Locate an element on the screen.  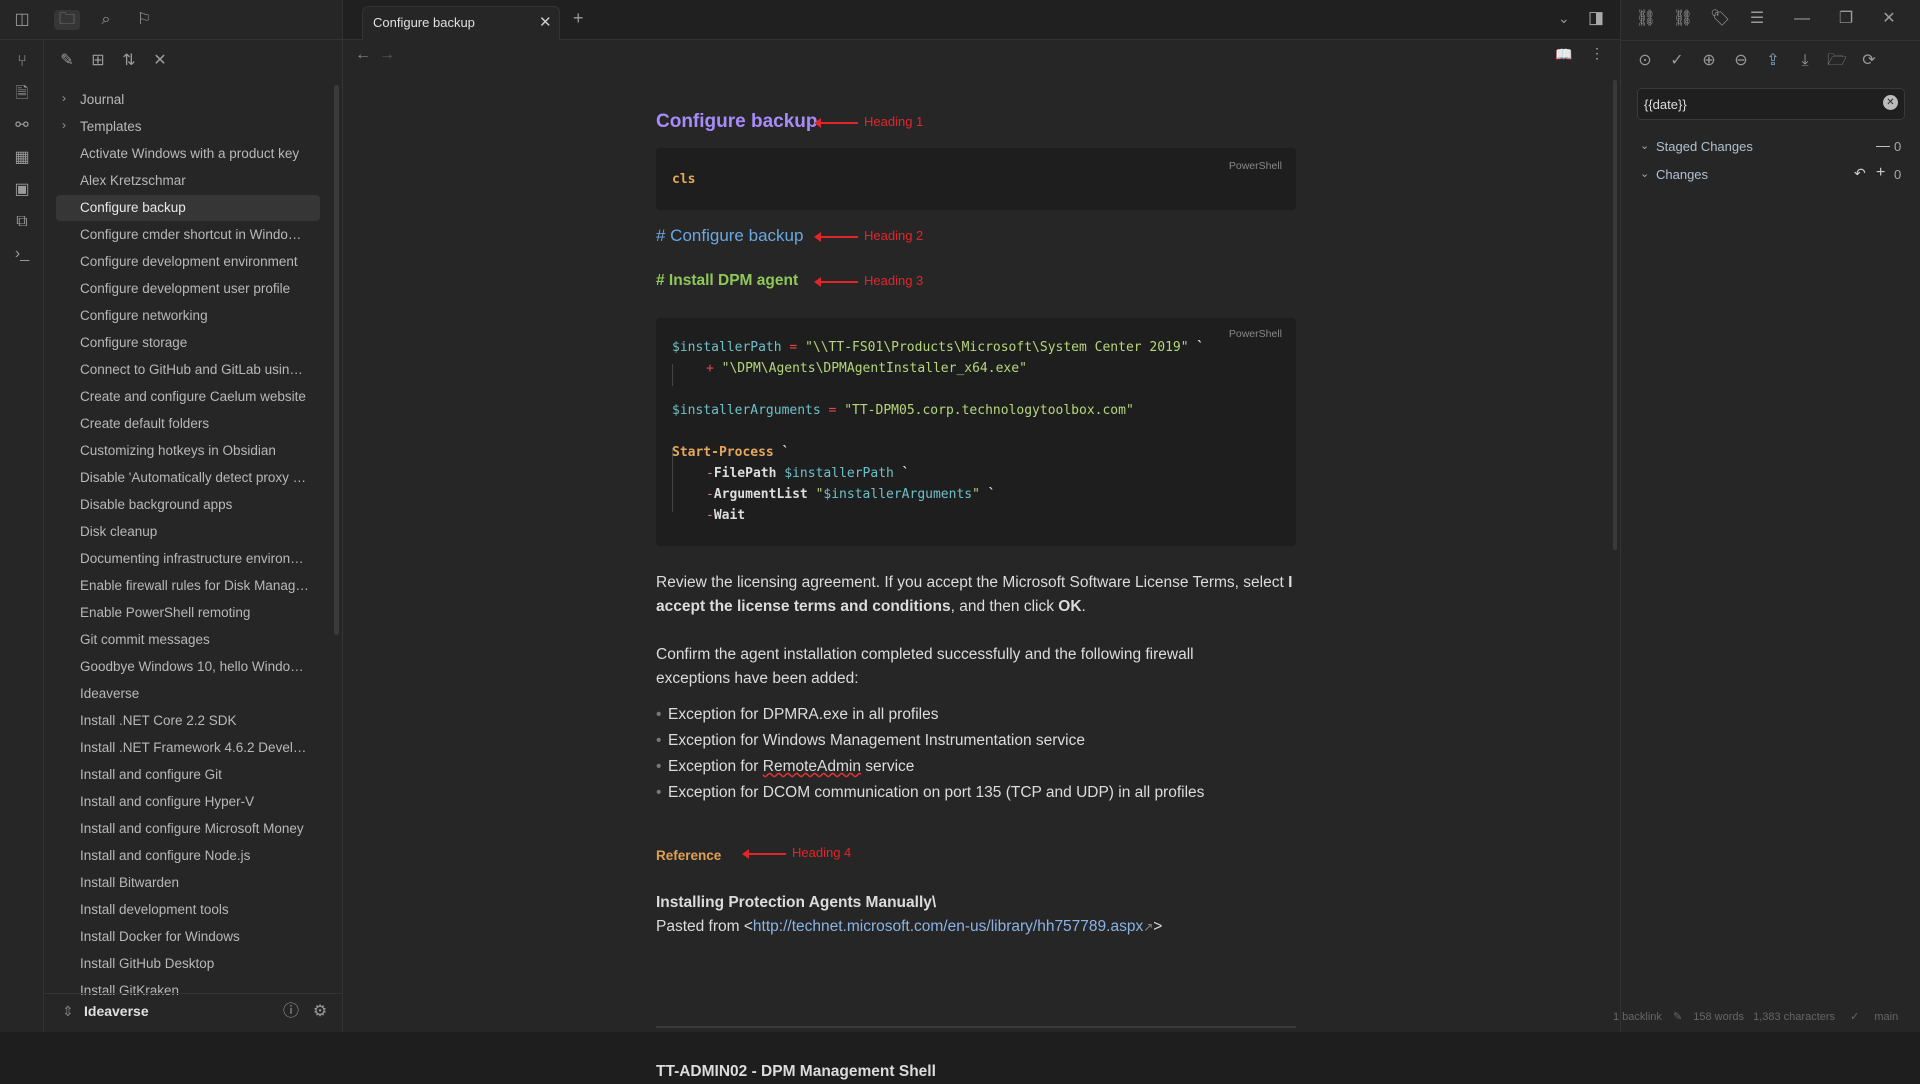
file-item: Customizing hotkeys in Obsidian is located at coordinates (195, 450).